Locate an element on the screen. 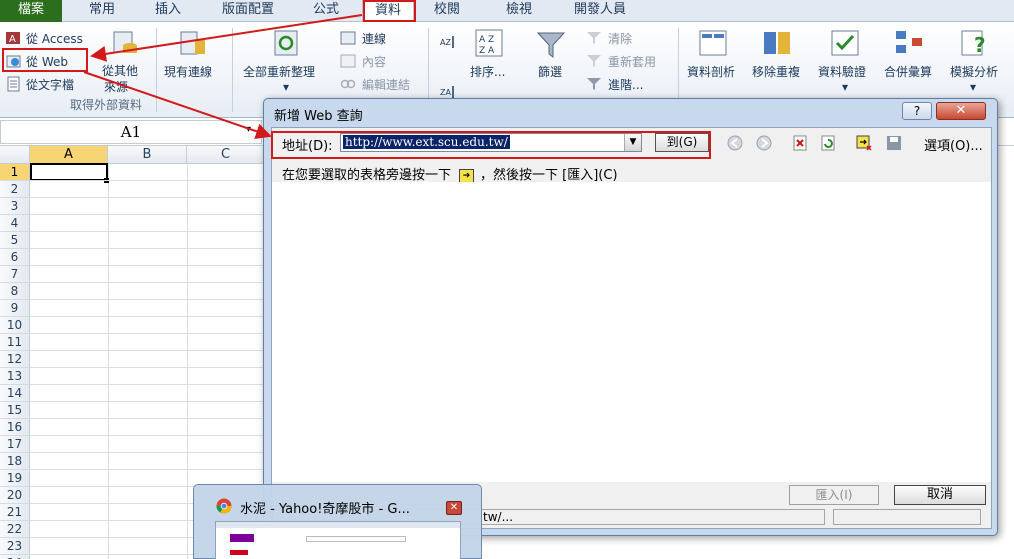 The height and width of the screenshot is (559, 1014). row-header-24: 24 is located at coordinates (15, 557).